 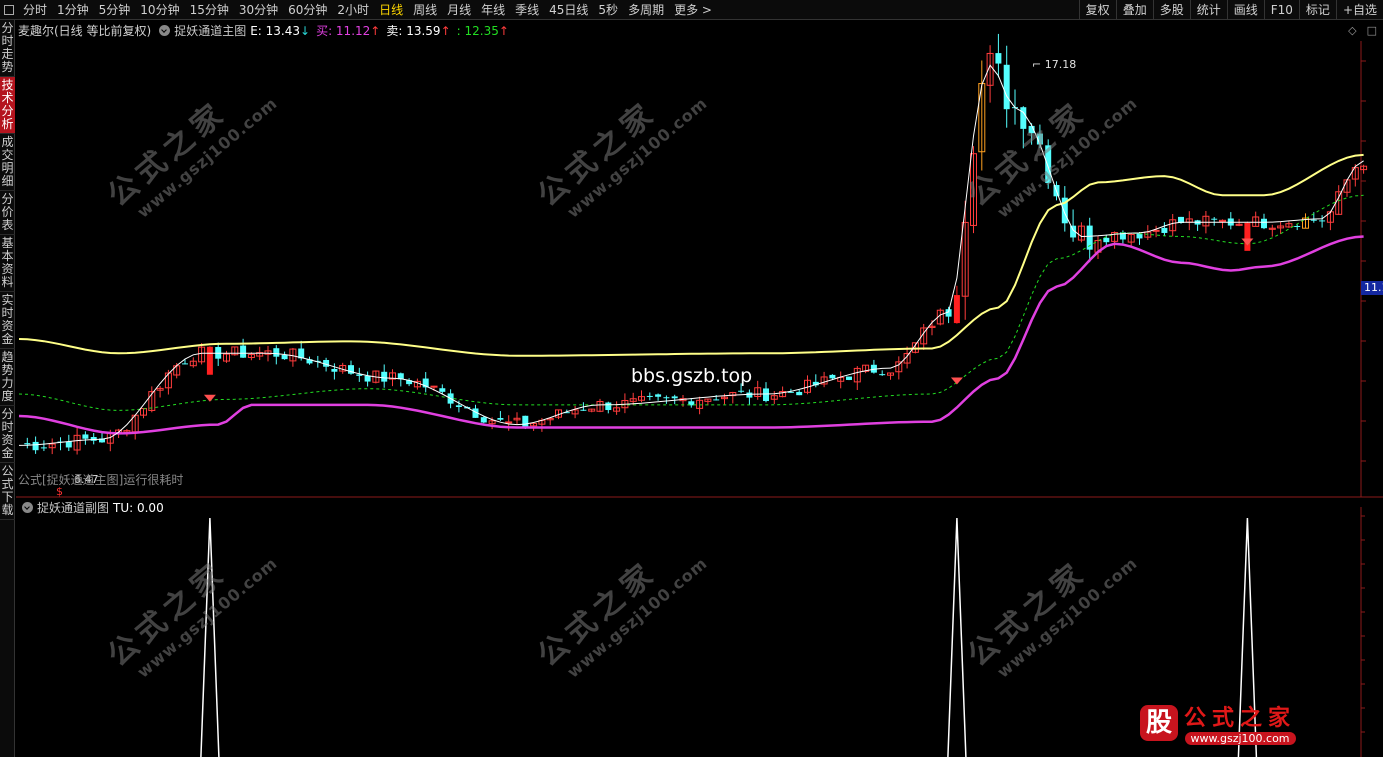 I want to click on tool-buttons: 复权 叠加 多股 统计 画线 F10 标记 +自选, so click(x=1230, y=10).